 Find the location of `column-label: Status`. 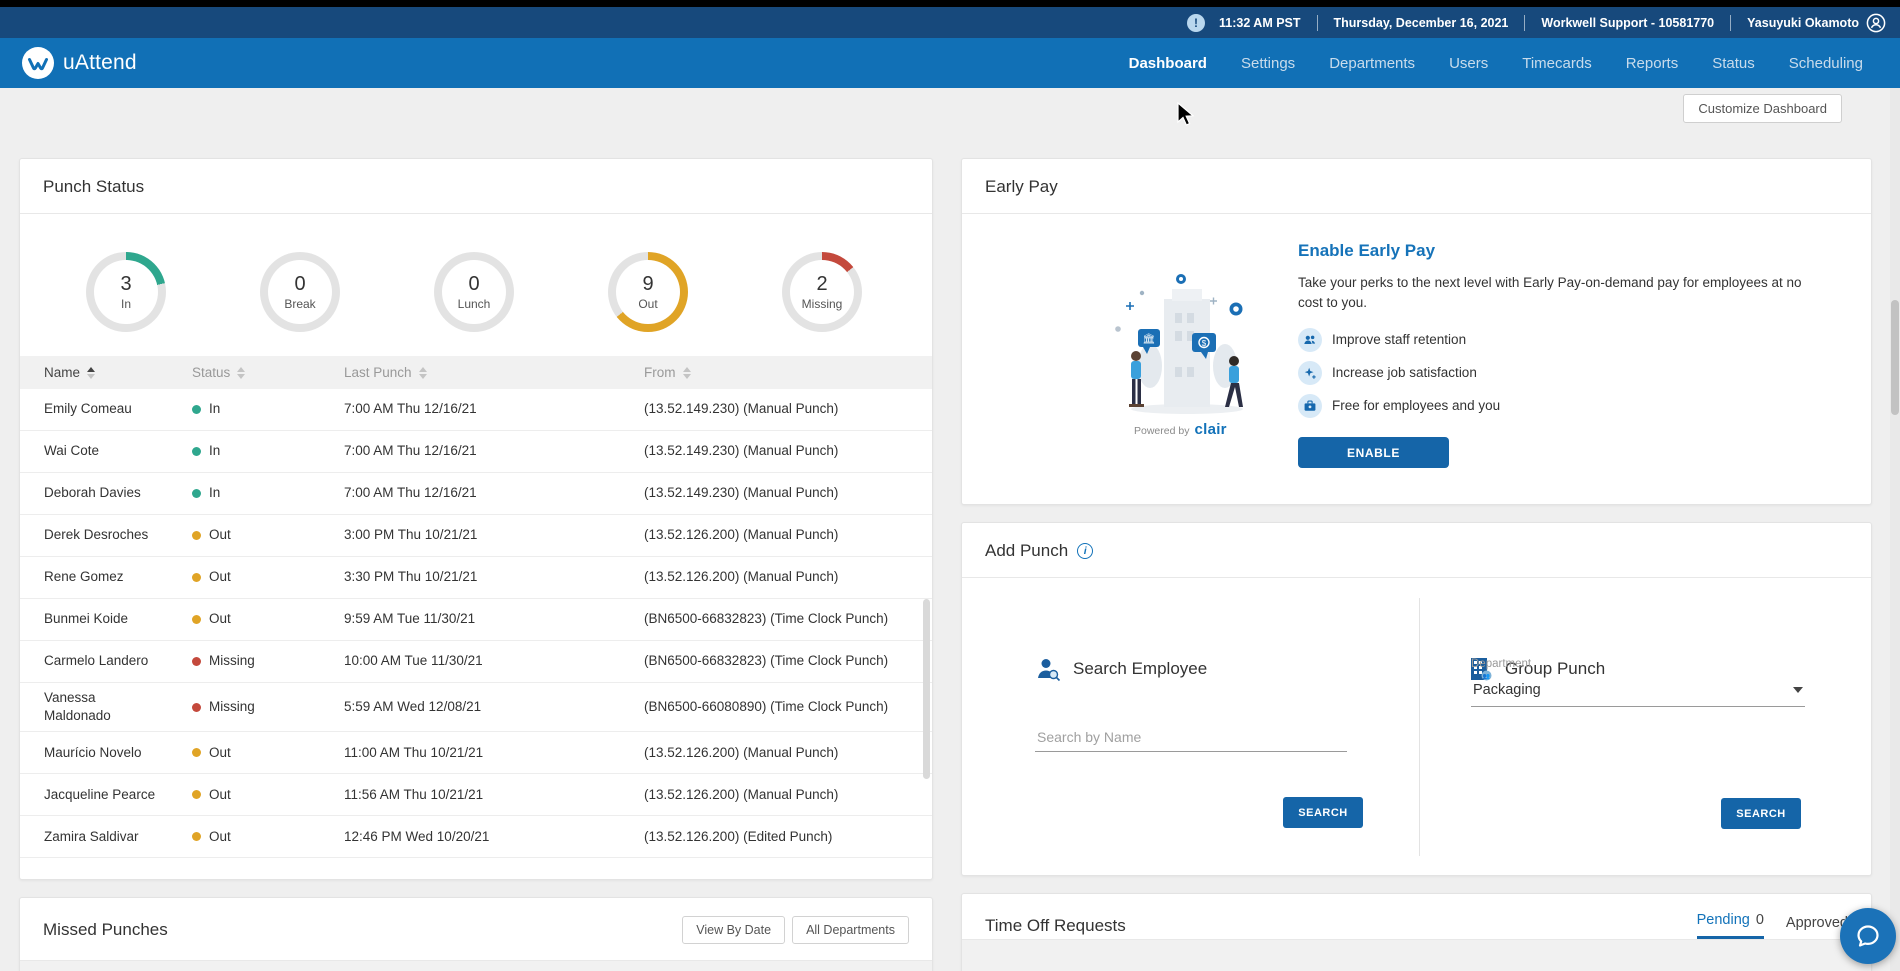

column-label: Status is located at coordinates (211, 372).